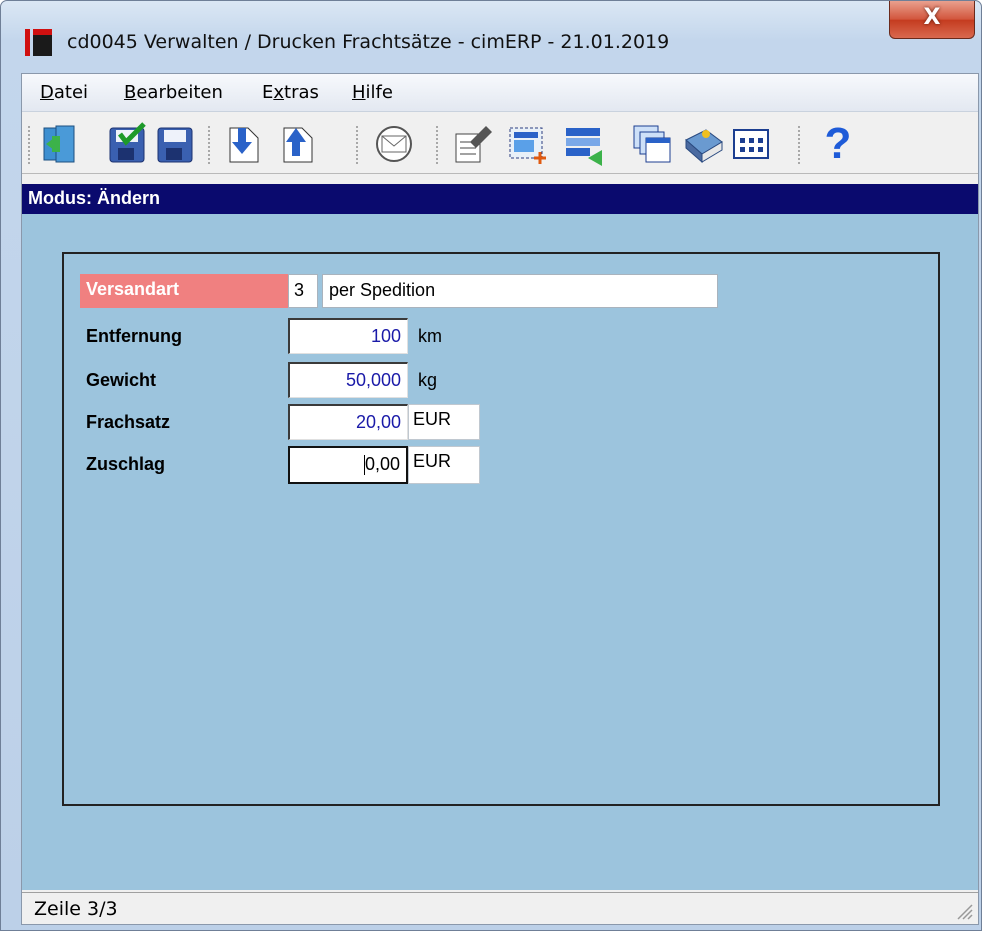 The width and height of the screenshot is (982, 931). Describe the element at coordinates (500, 199) in the screenshot. I see `mode-bar: Modus: Ändern` at that location.